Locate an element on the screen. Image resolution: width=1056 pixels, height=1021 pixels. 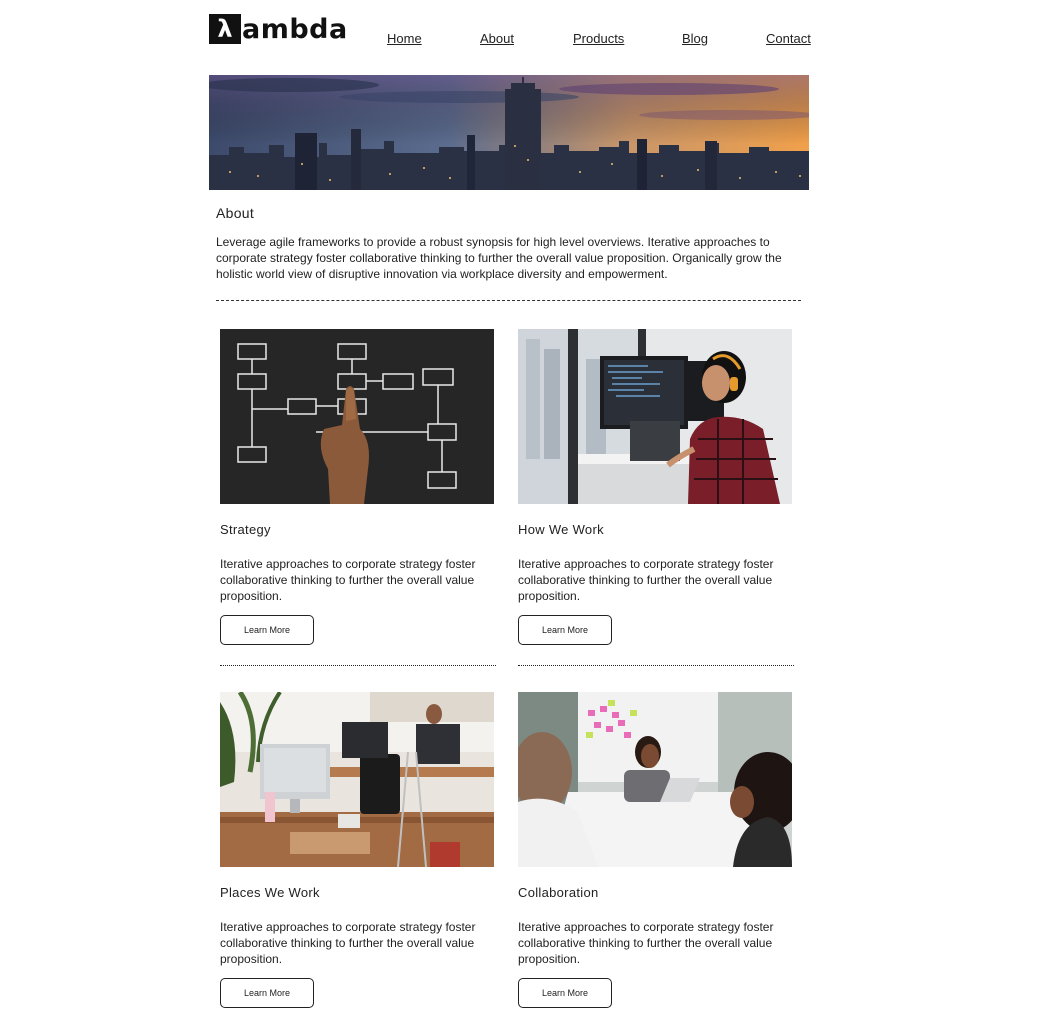
logo: λ ambda is located at coordinates (278, 29).